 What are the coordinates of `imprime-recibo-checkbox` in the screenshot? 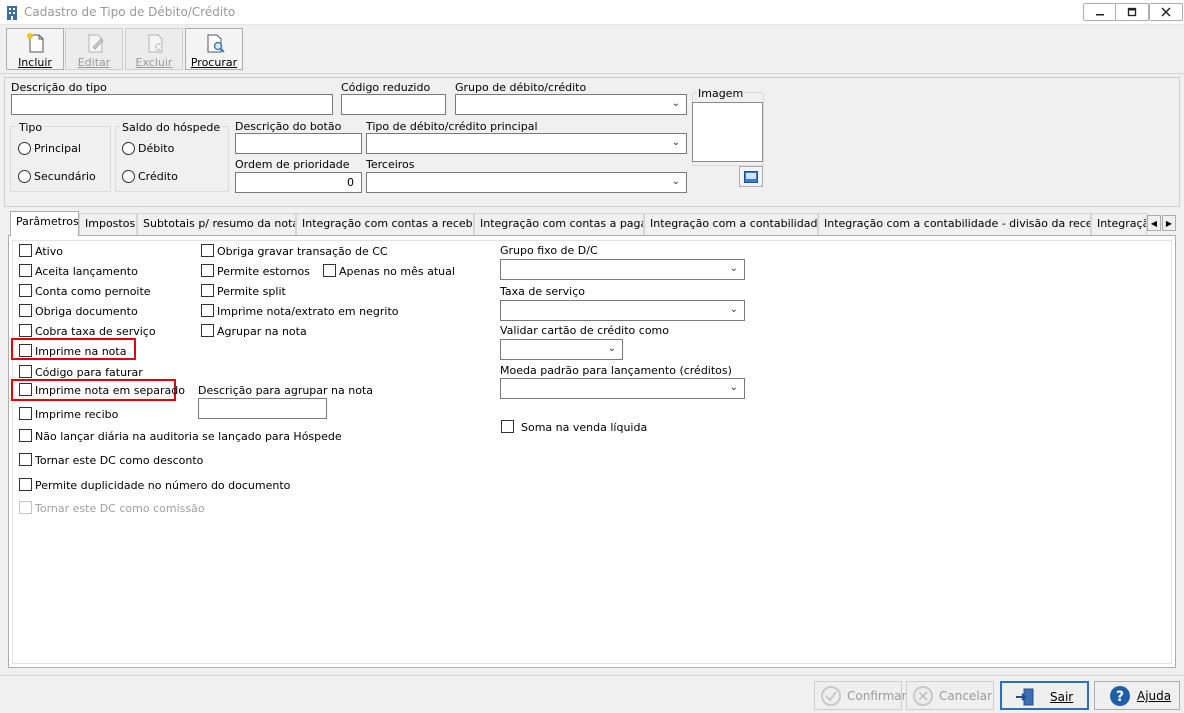 It's located at (25, 413).